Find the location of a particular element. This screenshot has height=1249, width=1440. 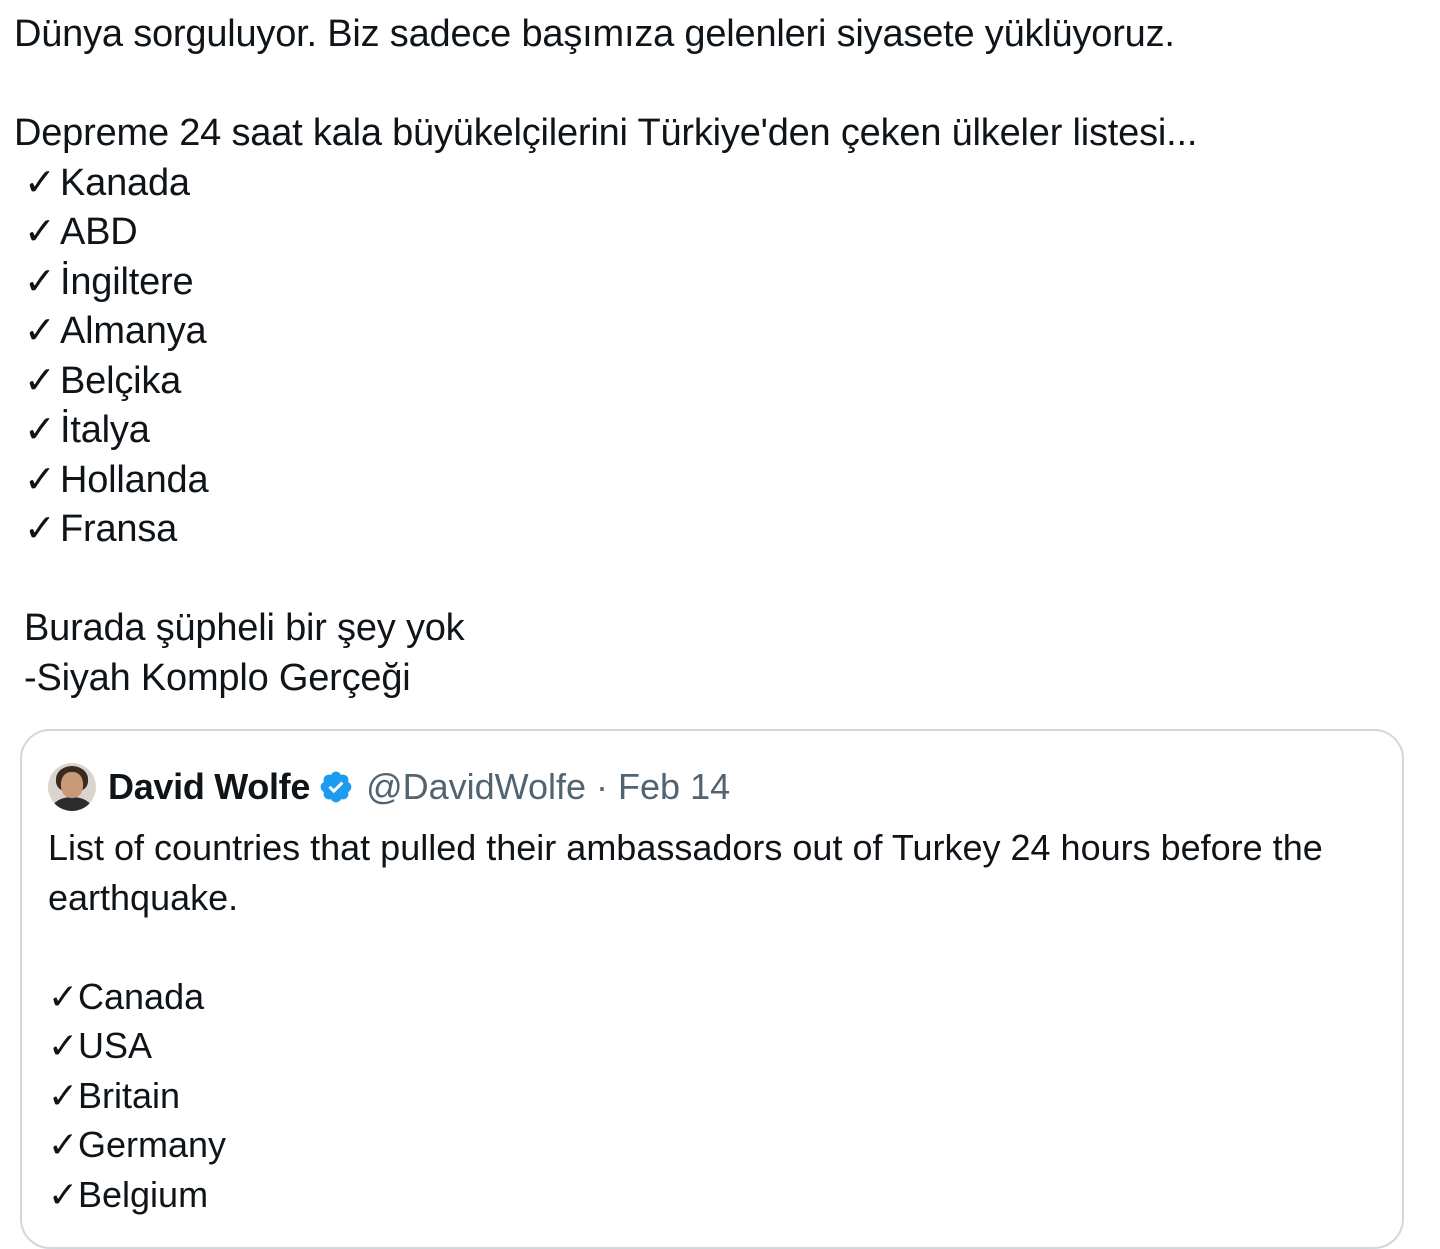

author-name: David Wolfe is located at coordinates (209, 787).